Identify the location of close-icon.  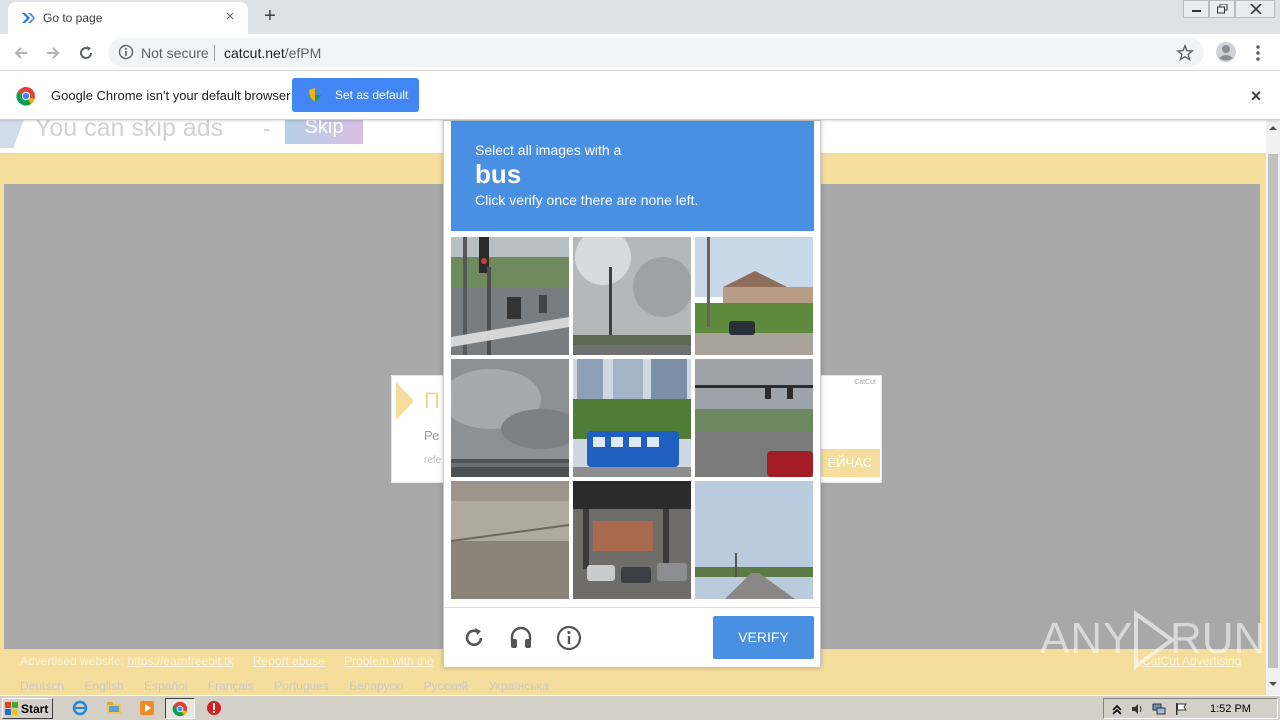
(1256, 9).